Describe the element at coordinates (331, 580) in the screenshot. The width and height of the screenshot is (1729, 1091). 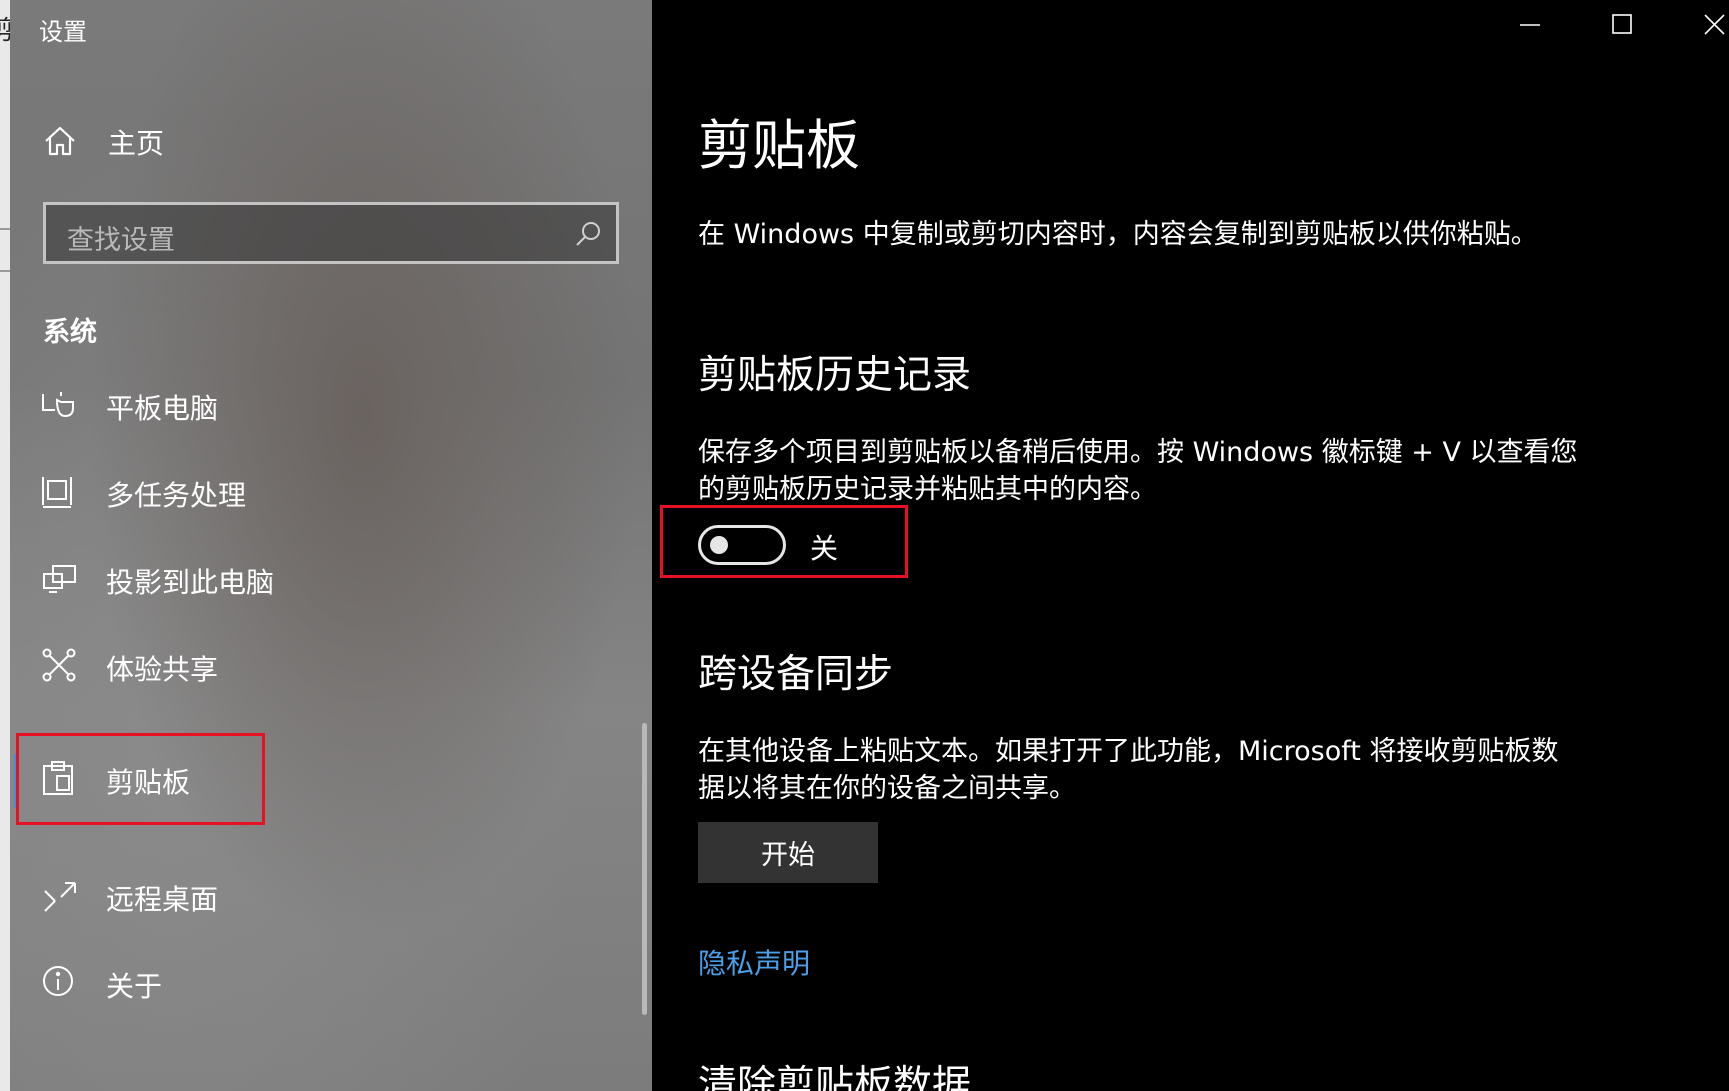
I see `sidebar-item-projecting: 投影到此电脑` at that location.